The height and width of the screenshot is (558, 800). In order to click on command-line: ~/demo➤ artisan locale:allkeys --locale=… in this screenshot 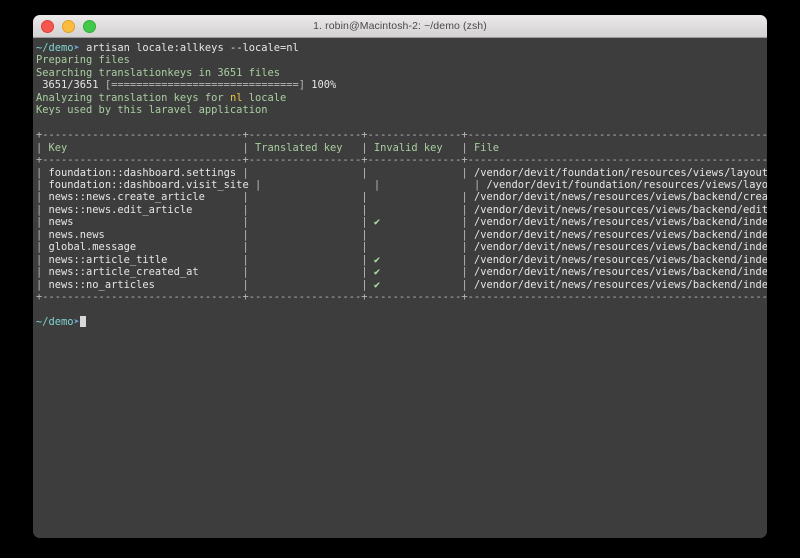, I will do `click(167, 48)`.